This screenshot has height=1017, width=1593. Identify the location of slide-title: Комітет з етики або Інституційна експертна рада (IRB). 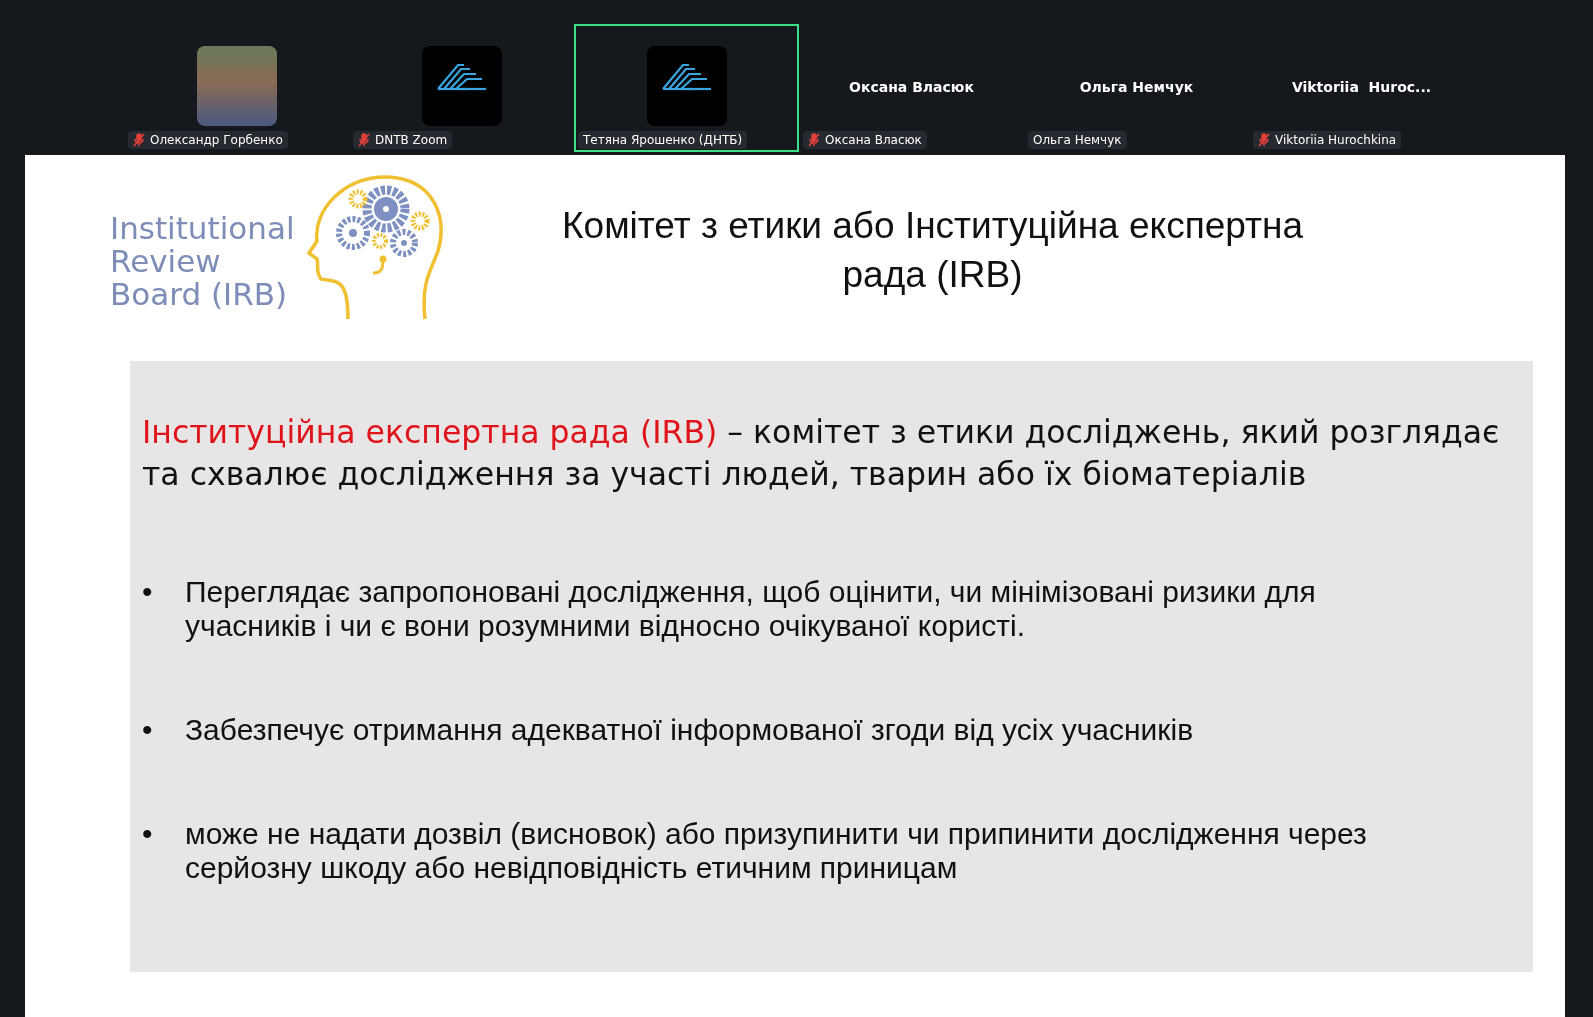
(932, 250).